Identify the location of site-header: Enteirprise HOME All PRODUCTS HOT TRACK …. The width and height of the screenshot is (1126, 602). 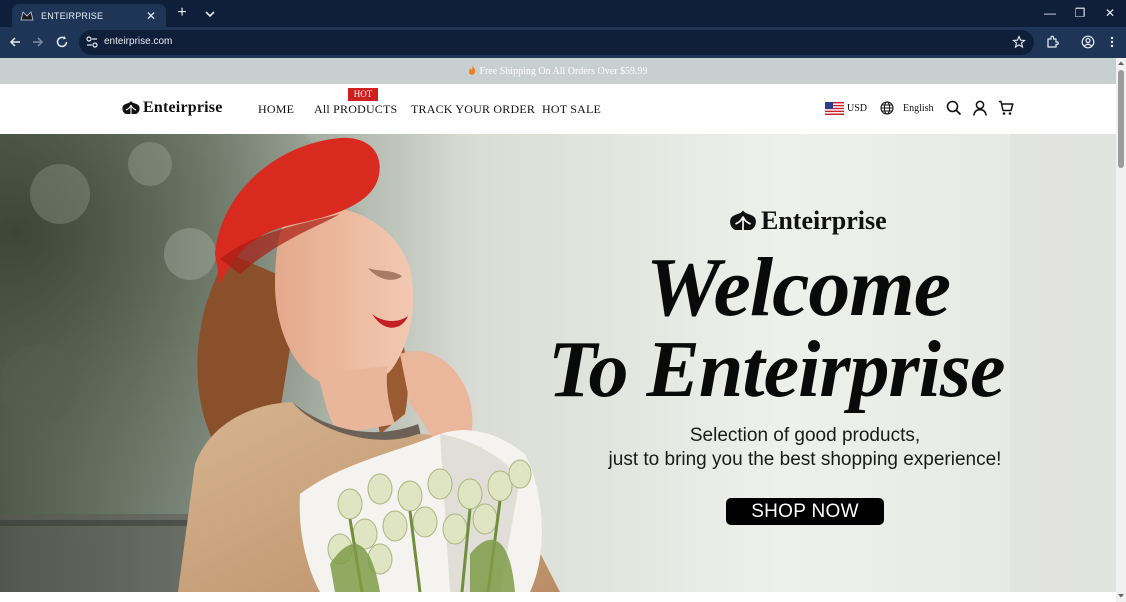
(558, 109).